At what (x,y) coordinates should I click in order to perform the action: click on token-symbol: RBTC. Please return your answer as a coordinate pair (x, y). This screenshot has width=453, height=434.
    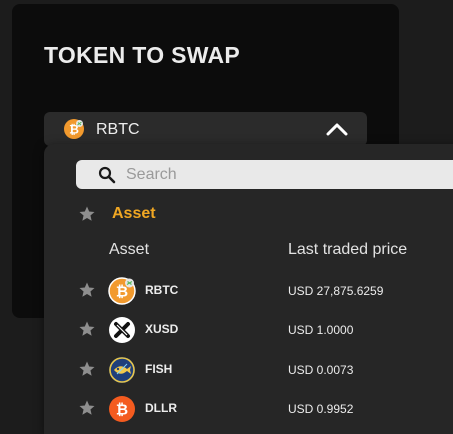
    Looking at the image, I should click on (162, 290).